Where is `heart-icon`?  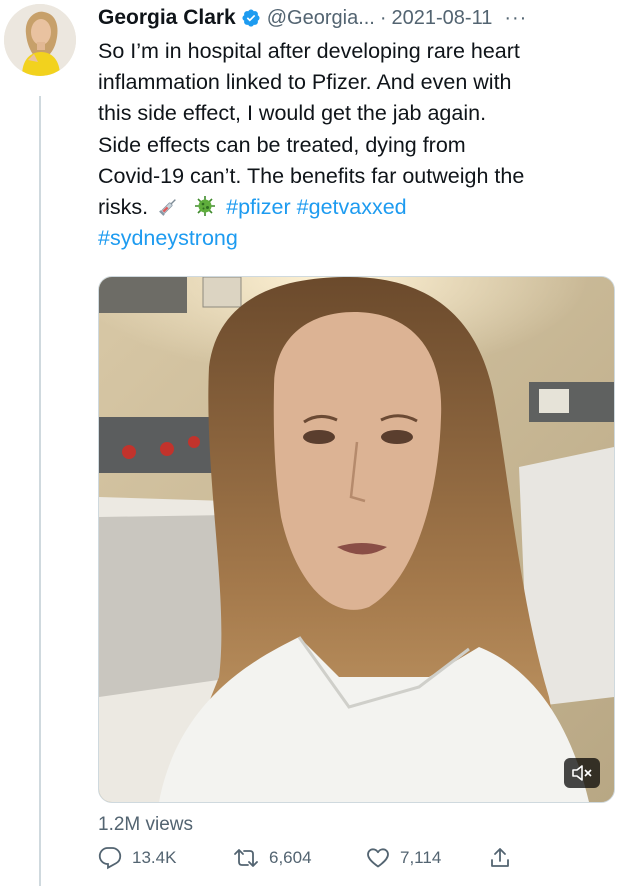
heart-icon is located at coordinates (378, 858).